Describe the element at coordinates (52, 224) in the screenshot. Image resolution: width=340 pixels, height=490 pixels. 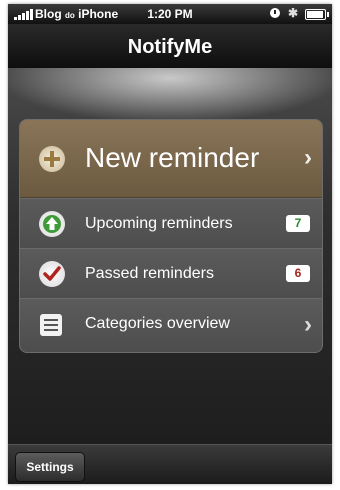
I see `green-up-arrow-icon` at that location.